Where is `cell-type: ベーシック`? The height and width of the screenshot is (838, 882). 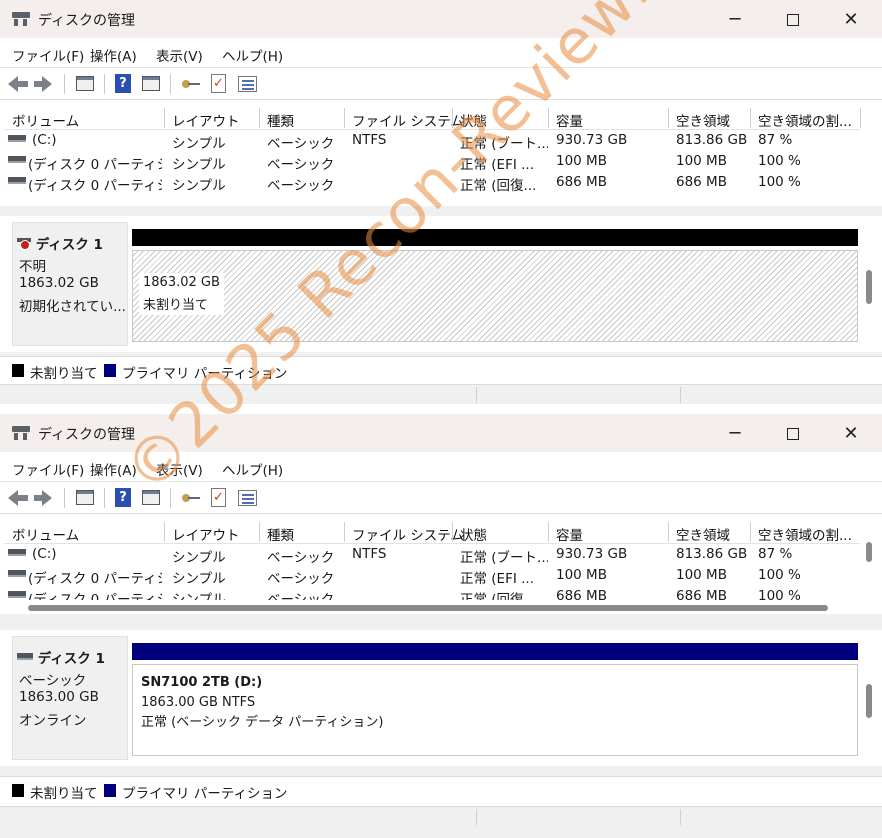 cell-type: ベーシック is located at coordinates (301, 144).